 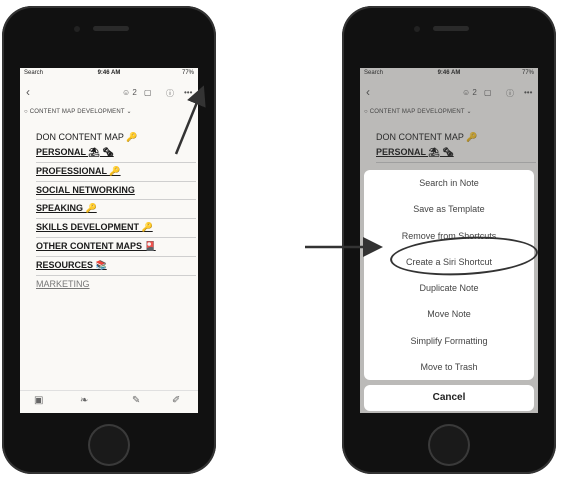 What do you see at coordinates (190, 120) in the screenshot?
I see `arrow-to-more-menu` at bounding box center [190, 120].